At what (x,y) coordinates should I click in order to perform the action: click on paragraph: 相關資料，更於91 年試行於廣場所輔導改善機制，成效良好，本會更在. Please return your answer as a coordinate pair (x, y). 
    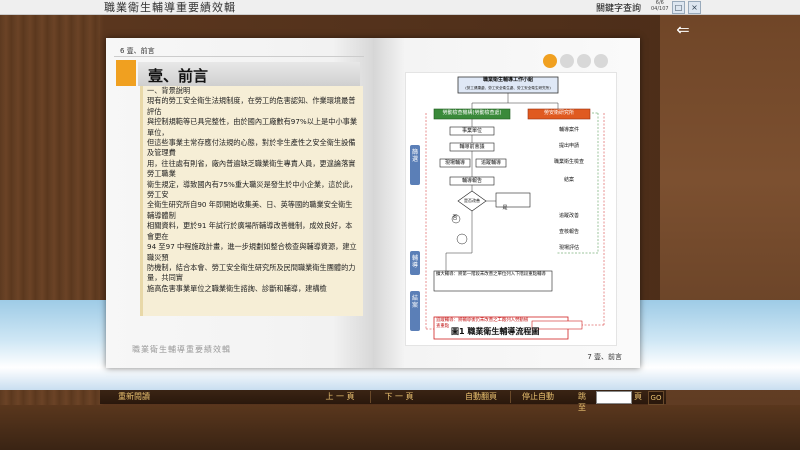
    Looking at the image, I should click on (250, 231).